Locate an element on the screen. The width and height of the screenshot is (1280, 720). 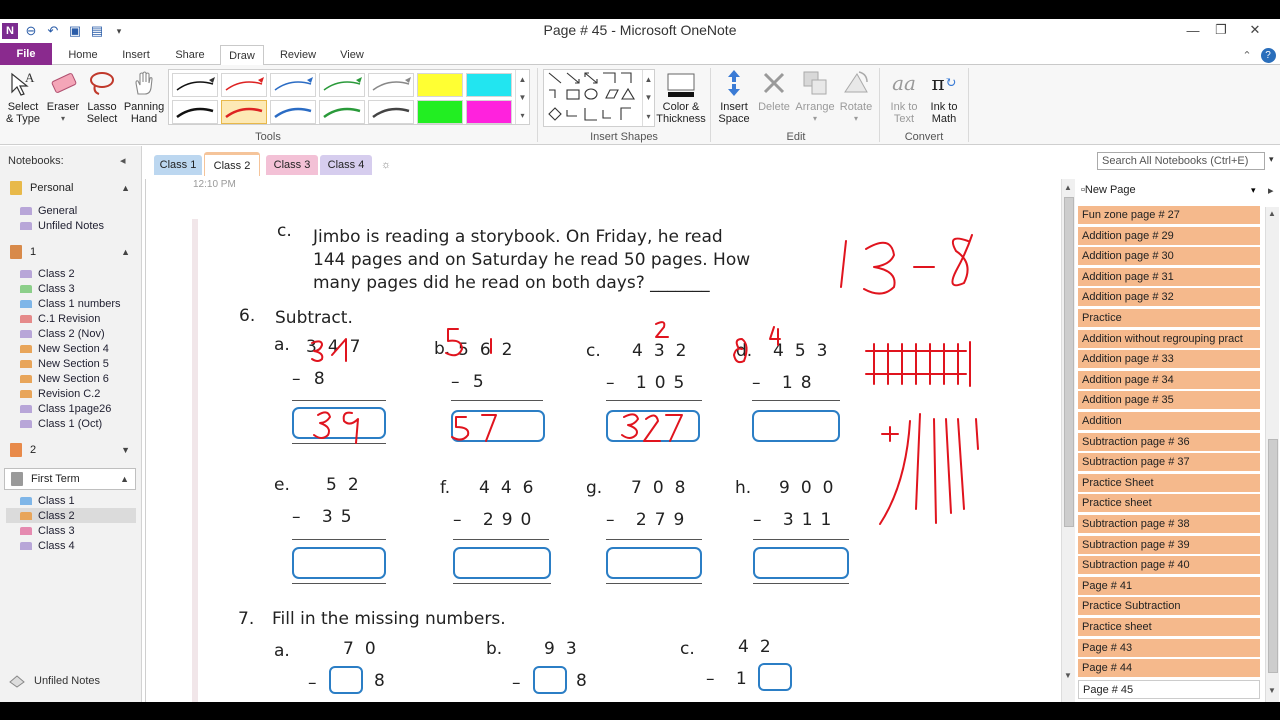
arrange-button: Arrange ▾ is located at coordinates (815, 96).